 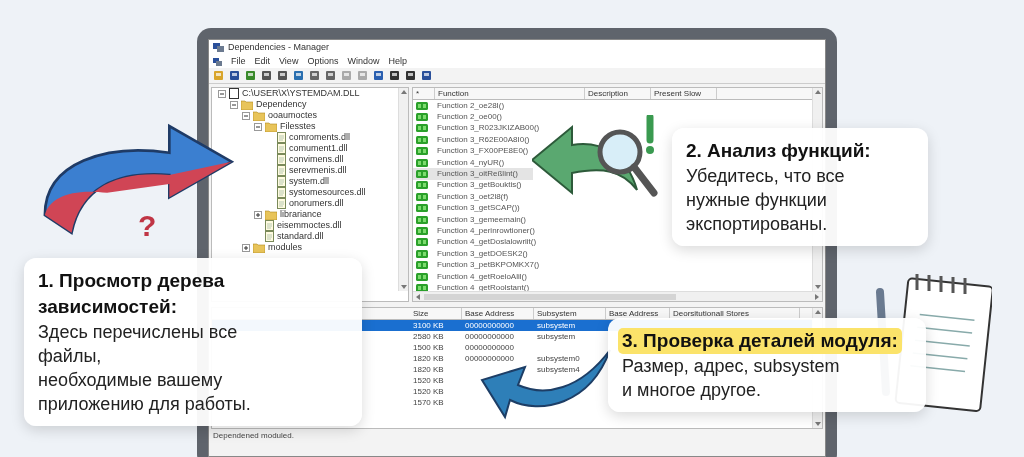 I want to click on size-cell-text: 3100 KB, so click(x=428, y=325).